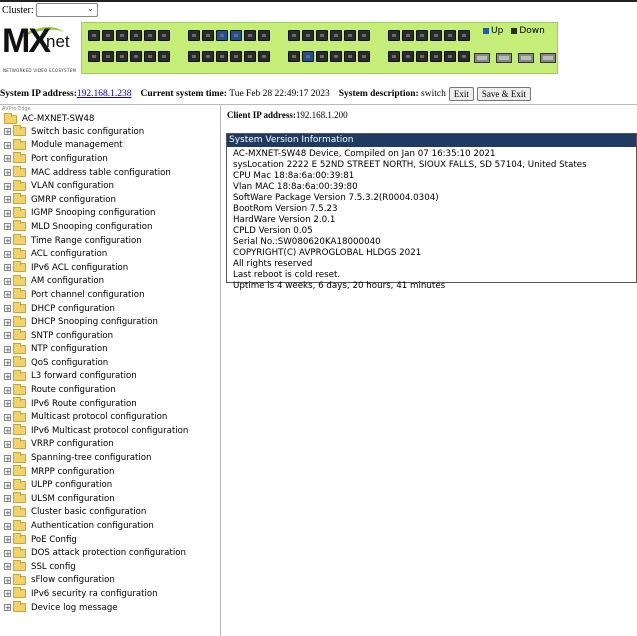 This screenshot has height=636, width=637. What do you see at coordinates (66, 10) in the screenshot?
I see `cluster-select: ⌄` at bounding box center [66, 10].